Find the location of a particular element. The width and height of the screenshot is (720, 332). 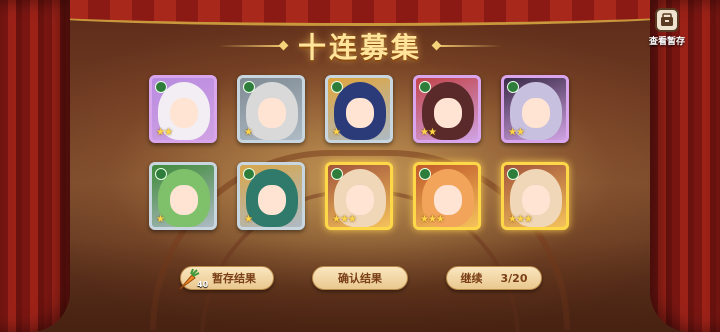

stash-box-icon is located at coordinates (667, 20).